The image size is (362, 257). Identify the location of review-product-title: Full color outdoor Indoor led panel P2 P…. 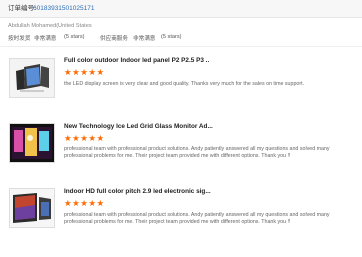
(136, 60).